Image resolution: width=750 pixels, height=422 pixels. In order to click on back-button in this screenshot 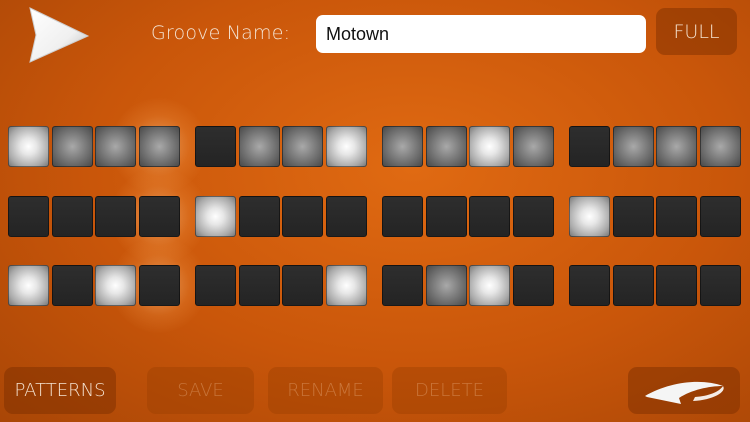, I will do `click(684, 390)`.